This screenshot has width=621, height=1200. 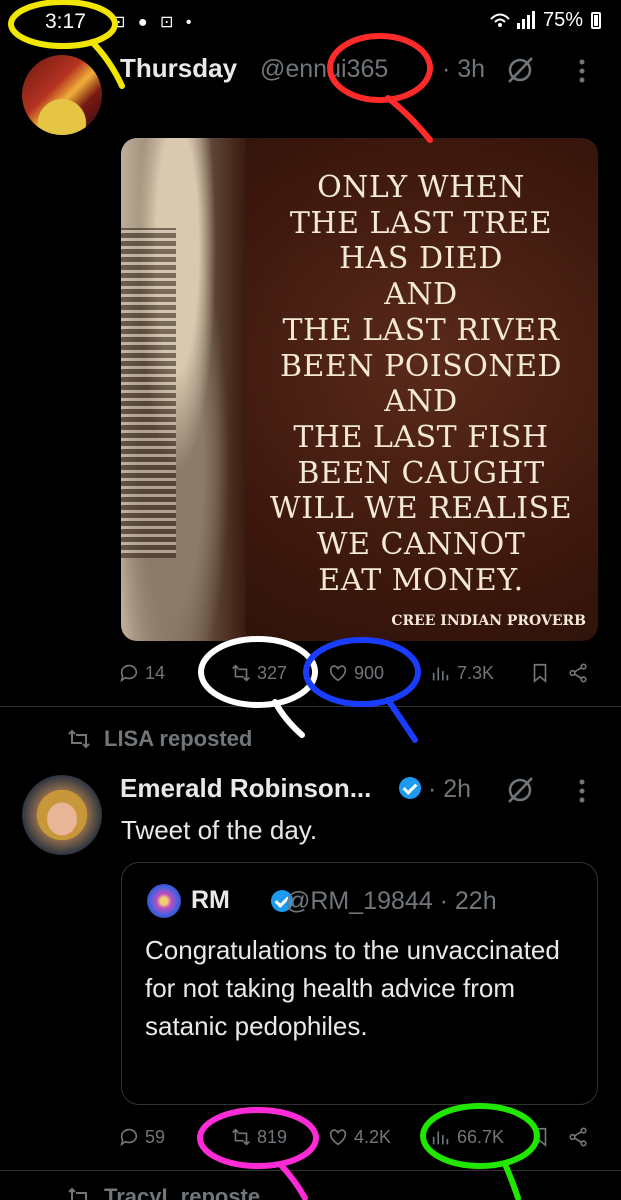 What do you see at coordinates (421, 330) in the screenshot?
I see `quote-line: THE LAST RIVER` at bounding box center [421, 330].